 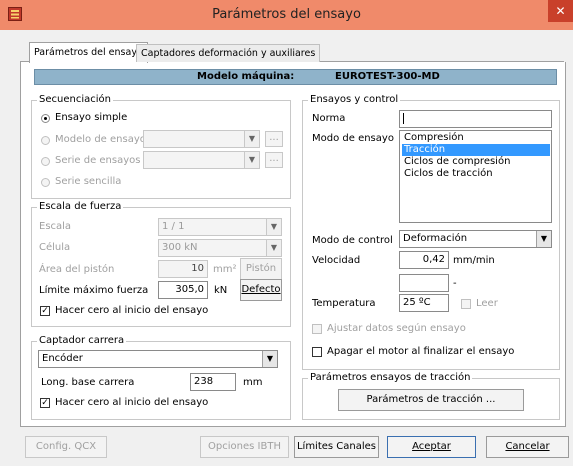 I want to click on config-qcx-button: Config. QCX, so click(x=66, y=447).